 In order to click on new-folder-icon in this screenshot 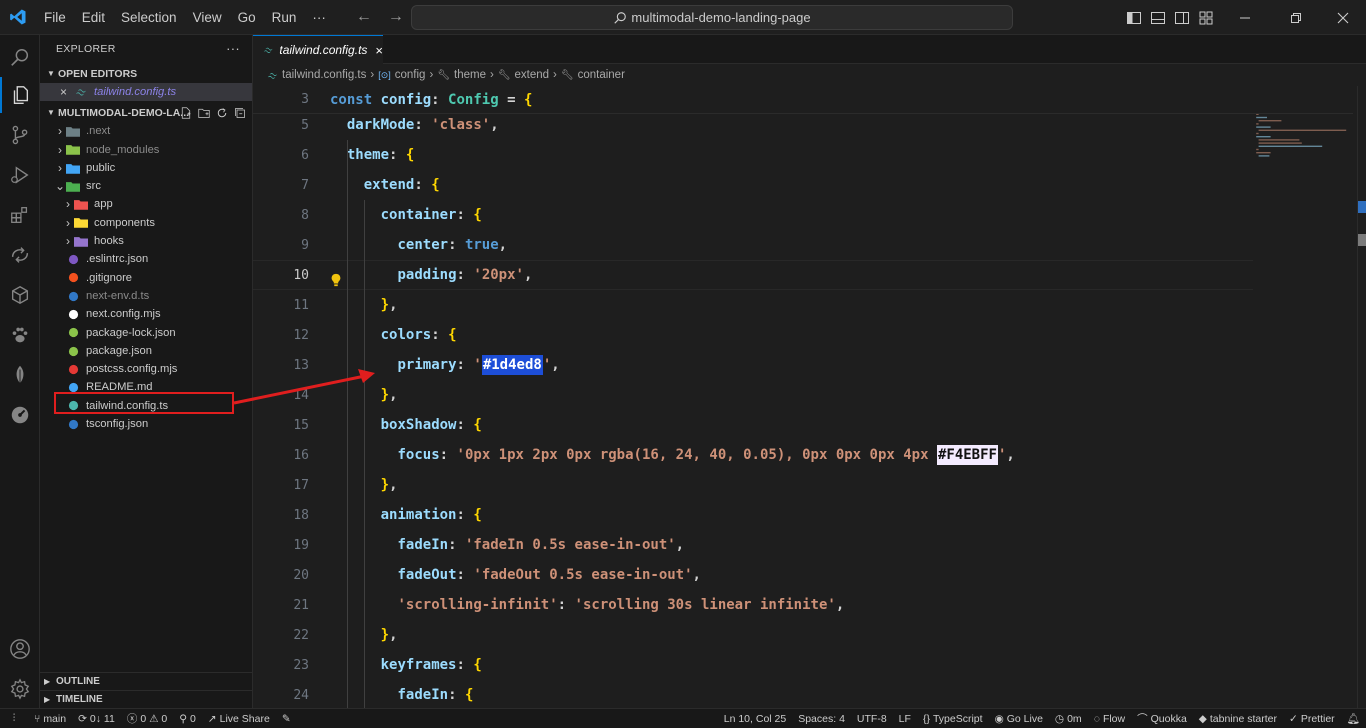, I will do `click(204, 113)`.